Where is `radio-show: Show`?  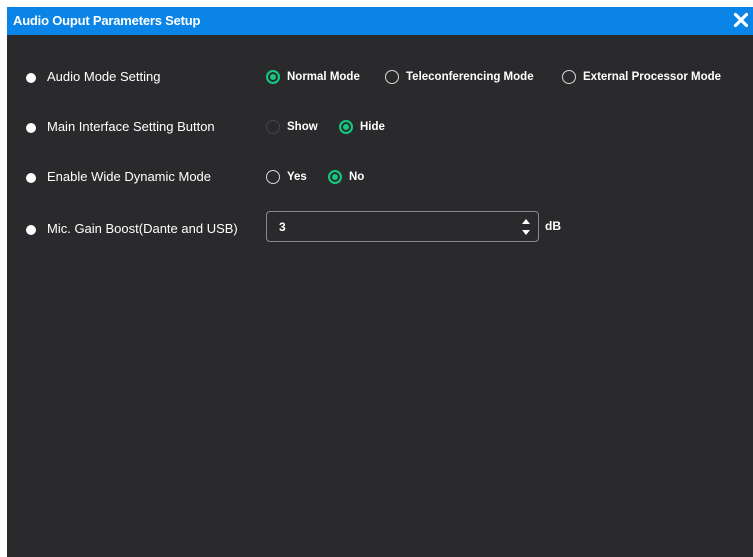
radio-show: Show is located at coordinates (292, 127).